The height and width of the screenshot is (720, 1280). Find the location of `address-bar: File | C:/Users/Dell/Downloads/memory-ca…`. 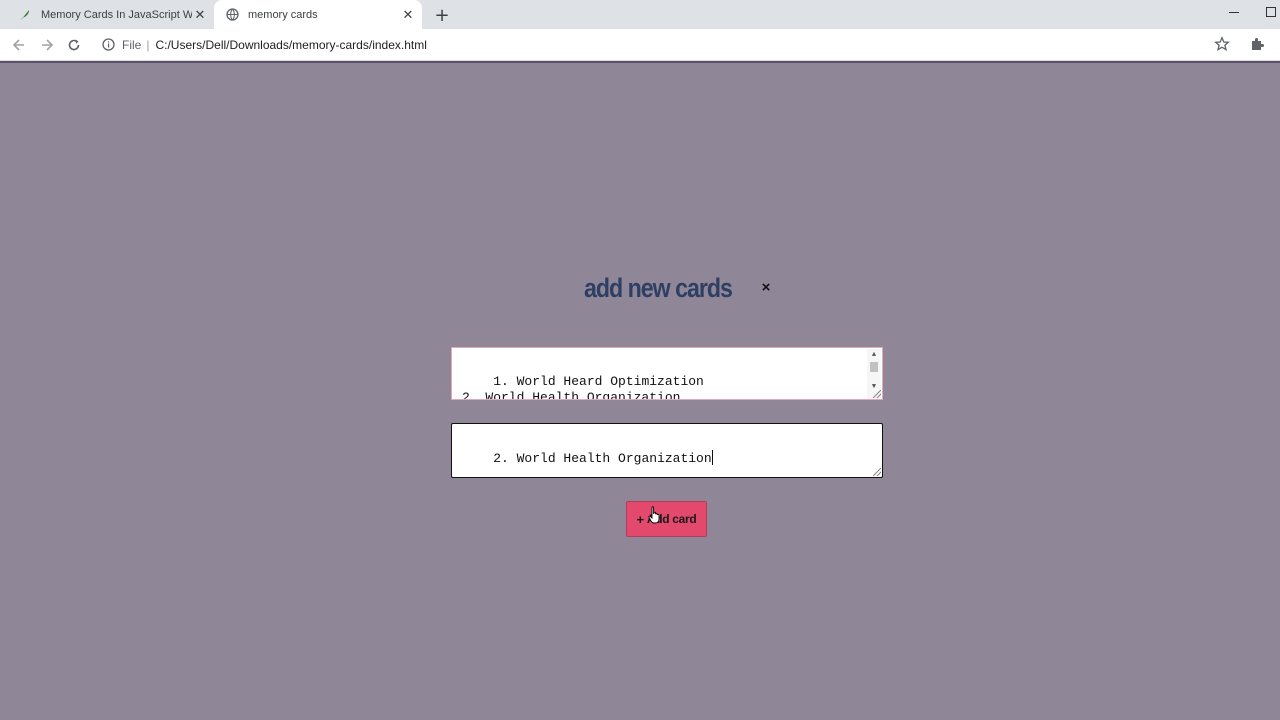

address-bar: File | C:/Users/Dell/Downloads/memory-ca… is located at coordinates (671, 45).